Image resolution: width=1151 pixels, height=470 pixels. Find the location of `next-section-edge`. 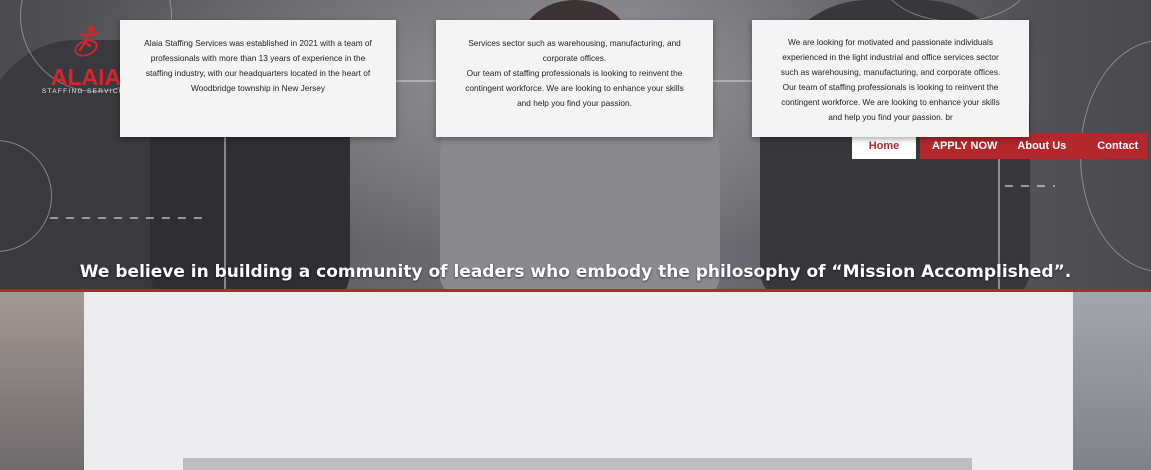

next-section-edge is located at coordinates (577, 464).